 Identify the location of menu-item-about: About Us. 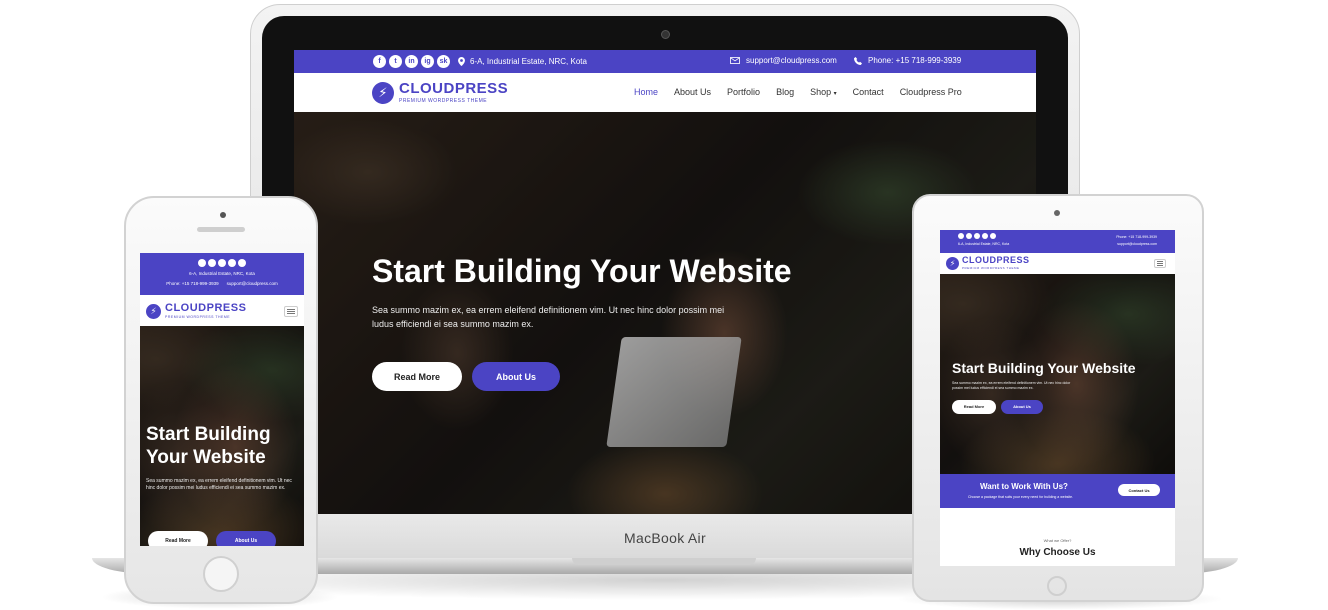
(692, 92).